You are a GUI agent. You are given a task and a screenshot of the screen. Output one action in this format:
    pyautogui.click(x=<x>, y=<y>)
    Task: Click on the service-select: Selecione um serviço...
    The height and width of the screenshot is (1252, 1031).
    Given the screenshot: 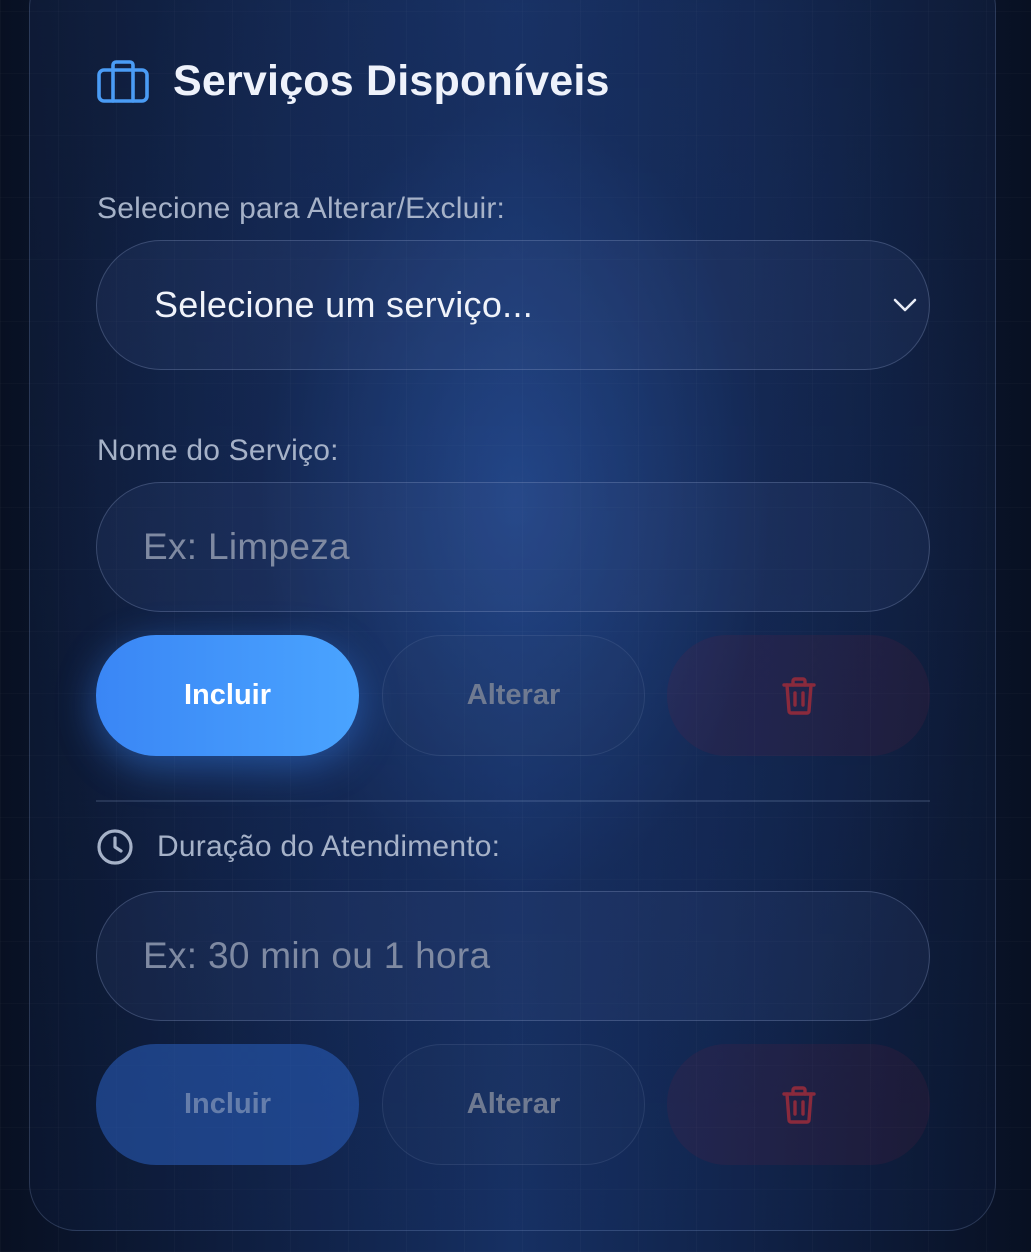 What is the action you would take?
    pyautogui.click(x=513, y=305)
    